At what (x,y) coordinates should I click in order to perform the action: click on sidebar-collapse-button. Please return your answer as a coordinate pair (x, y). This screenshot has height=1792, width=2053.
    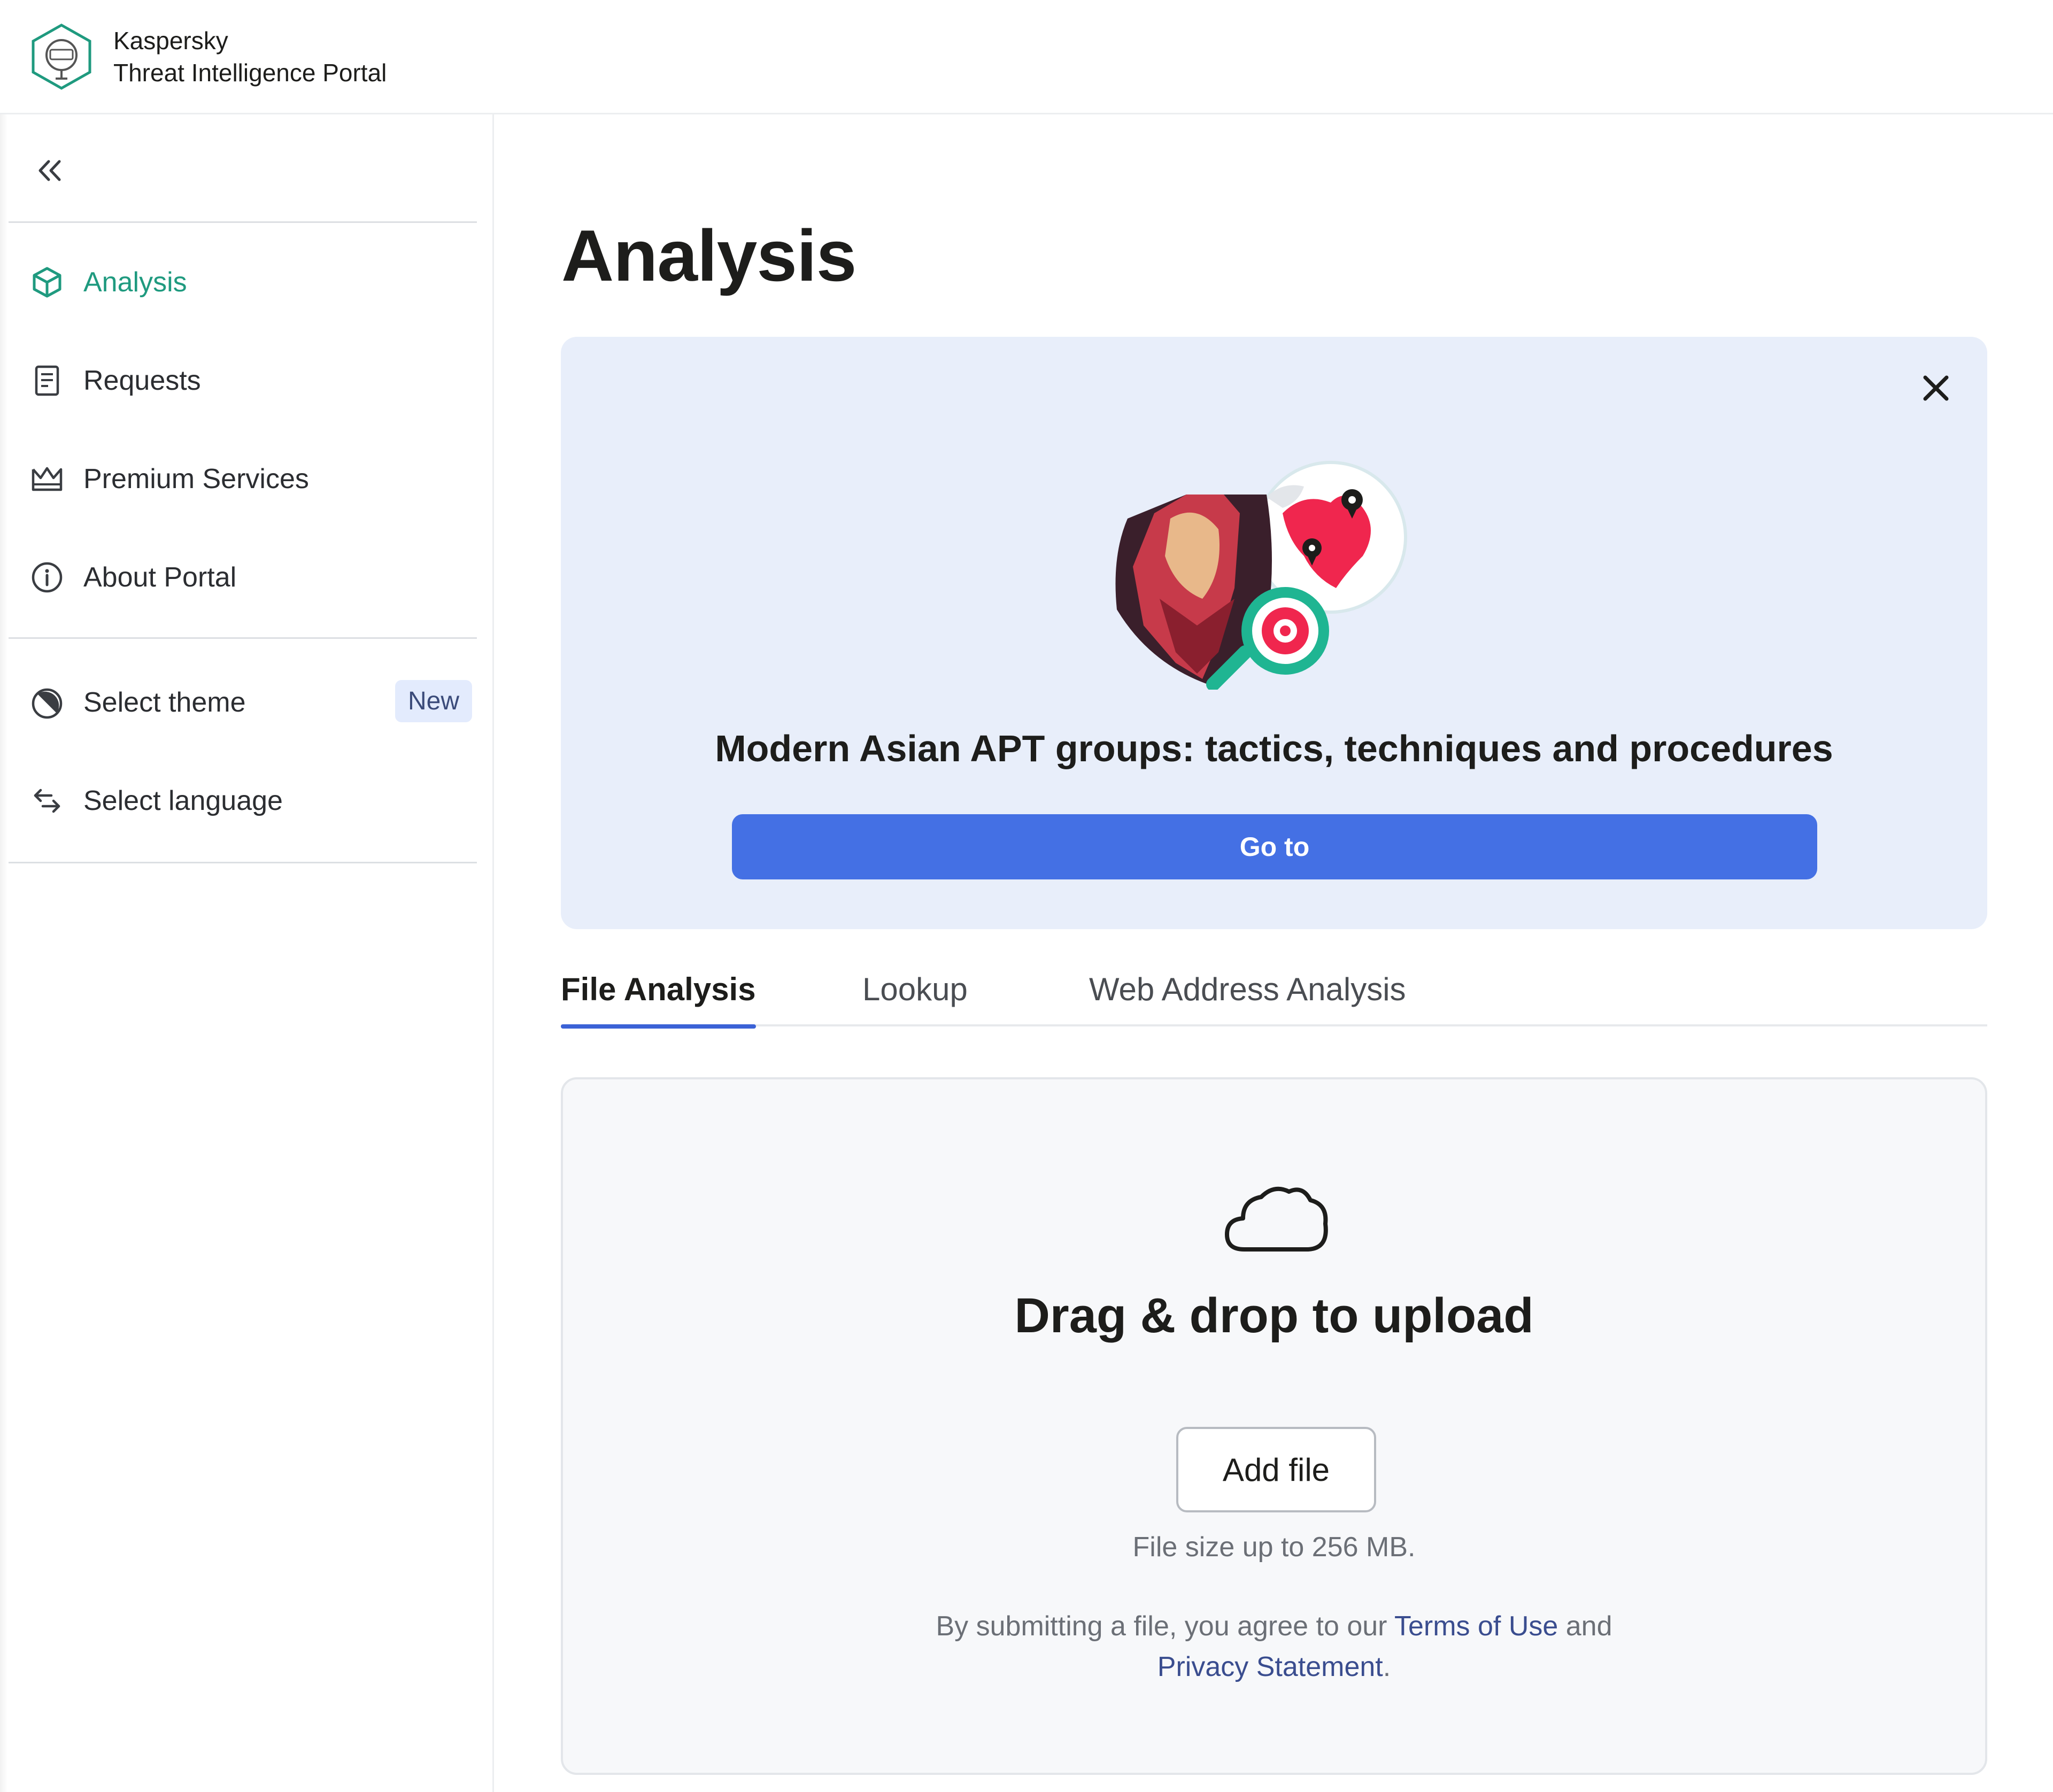
    Looking at the image, I should click on (49, 170).